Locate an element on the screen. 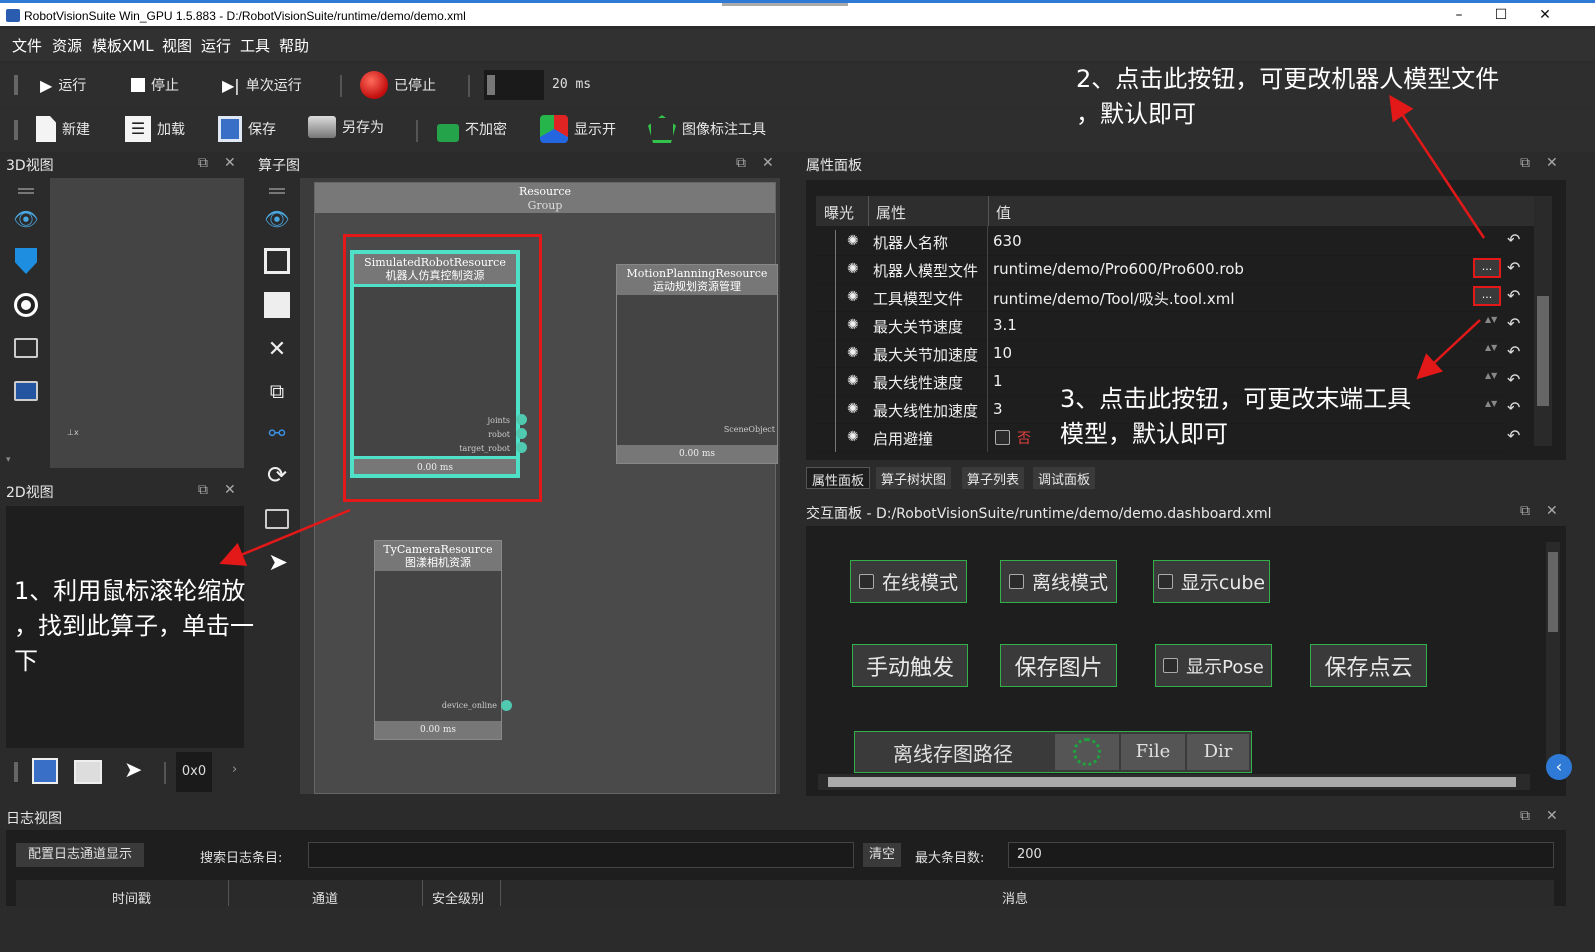  annotation-3: 3、点击此按钮，可更改末端工具 模型，默认即可 is located at coordinates (1236, 416).